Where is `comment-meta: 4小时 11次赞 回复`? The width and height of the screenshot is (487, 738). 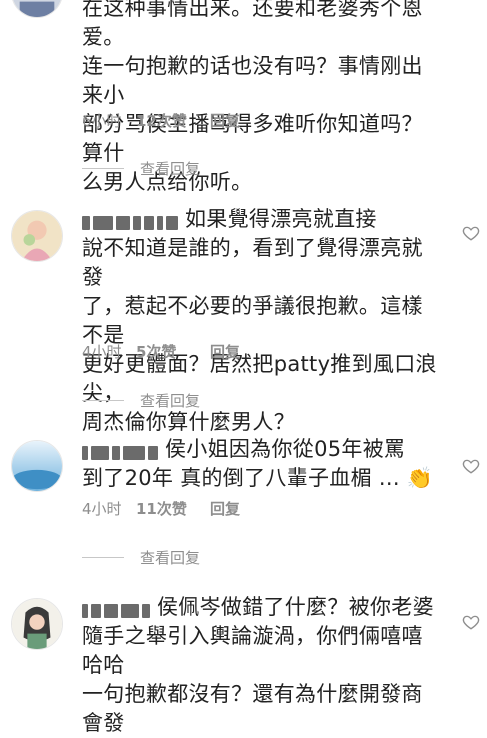 comment-meta: 4小时 11次赞 回复 is located at coordinates (161, 508).